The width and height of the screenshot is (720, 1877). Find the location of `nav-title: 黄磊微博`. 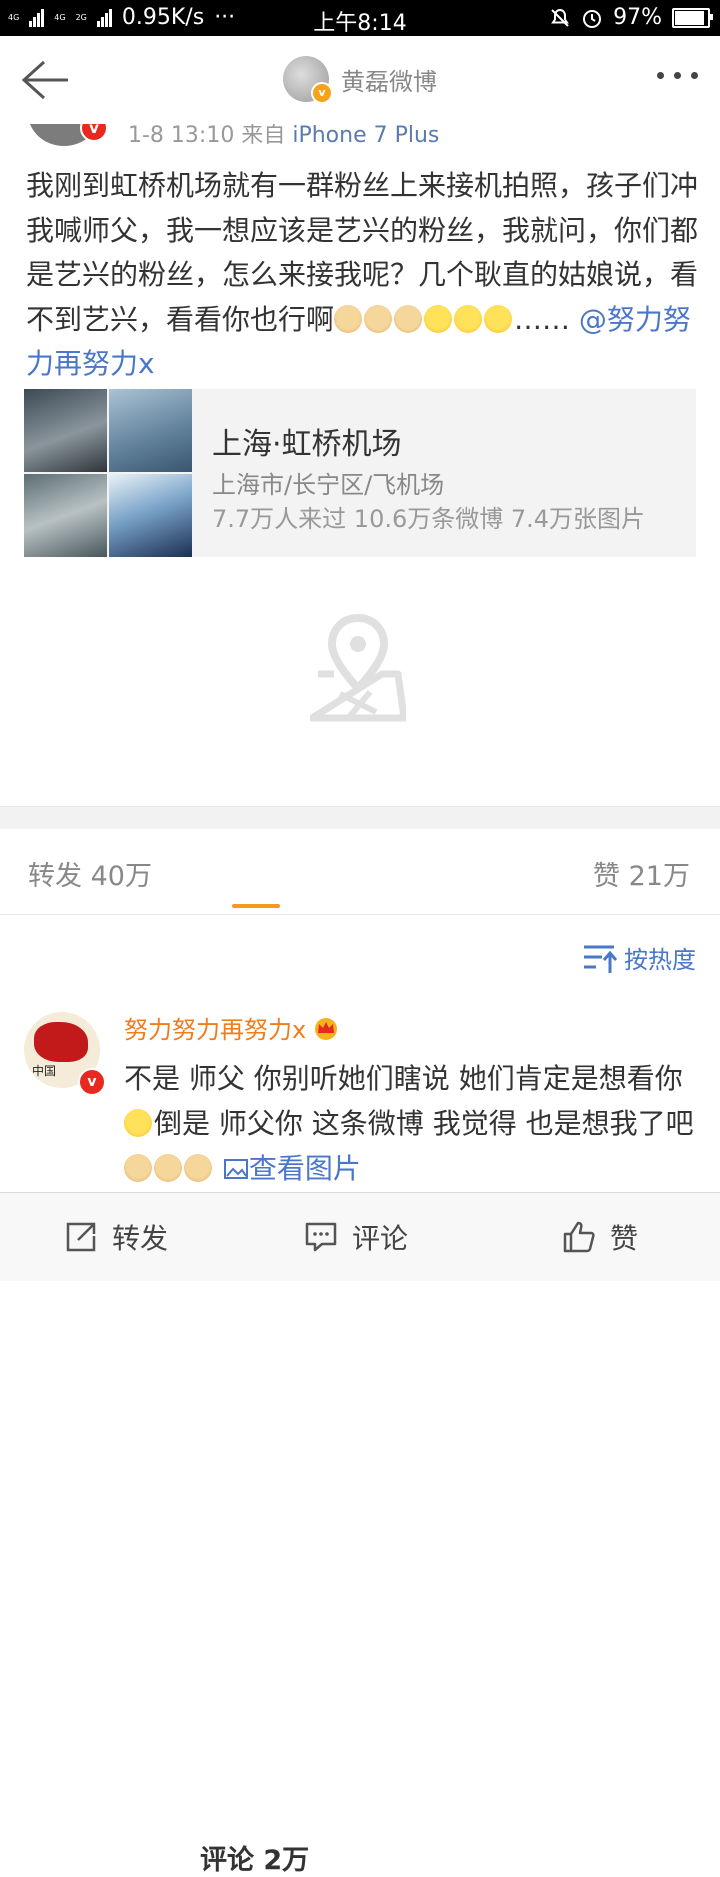

nav-title: 黄磊微博 is located at coordinates (389, 81).